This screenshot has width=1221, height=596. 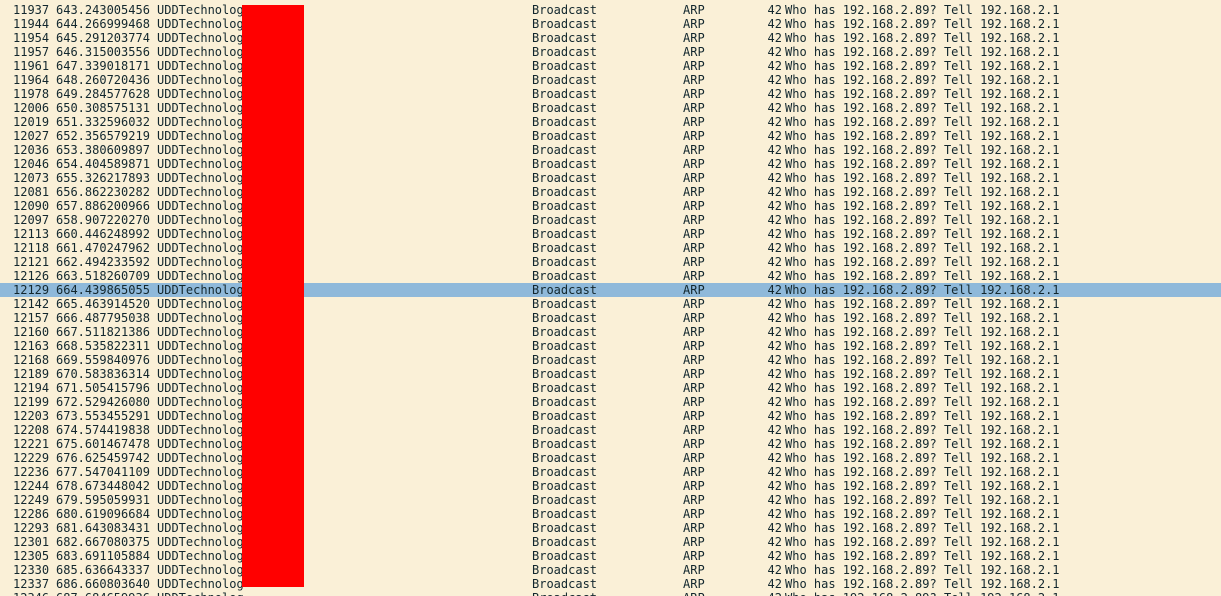 What do you see at coordinates (31, 38) in the screenshot?
I see `packet-number: 11954` at bounding box center [31, 38].